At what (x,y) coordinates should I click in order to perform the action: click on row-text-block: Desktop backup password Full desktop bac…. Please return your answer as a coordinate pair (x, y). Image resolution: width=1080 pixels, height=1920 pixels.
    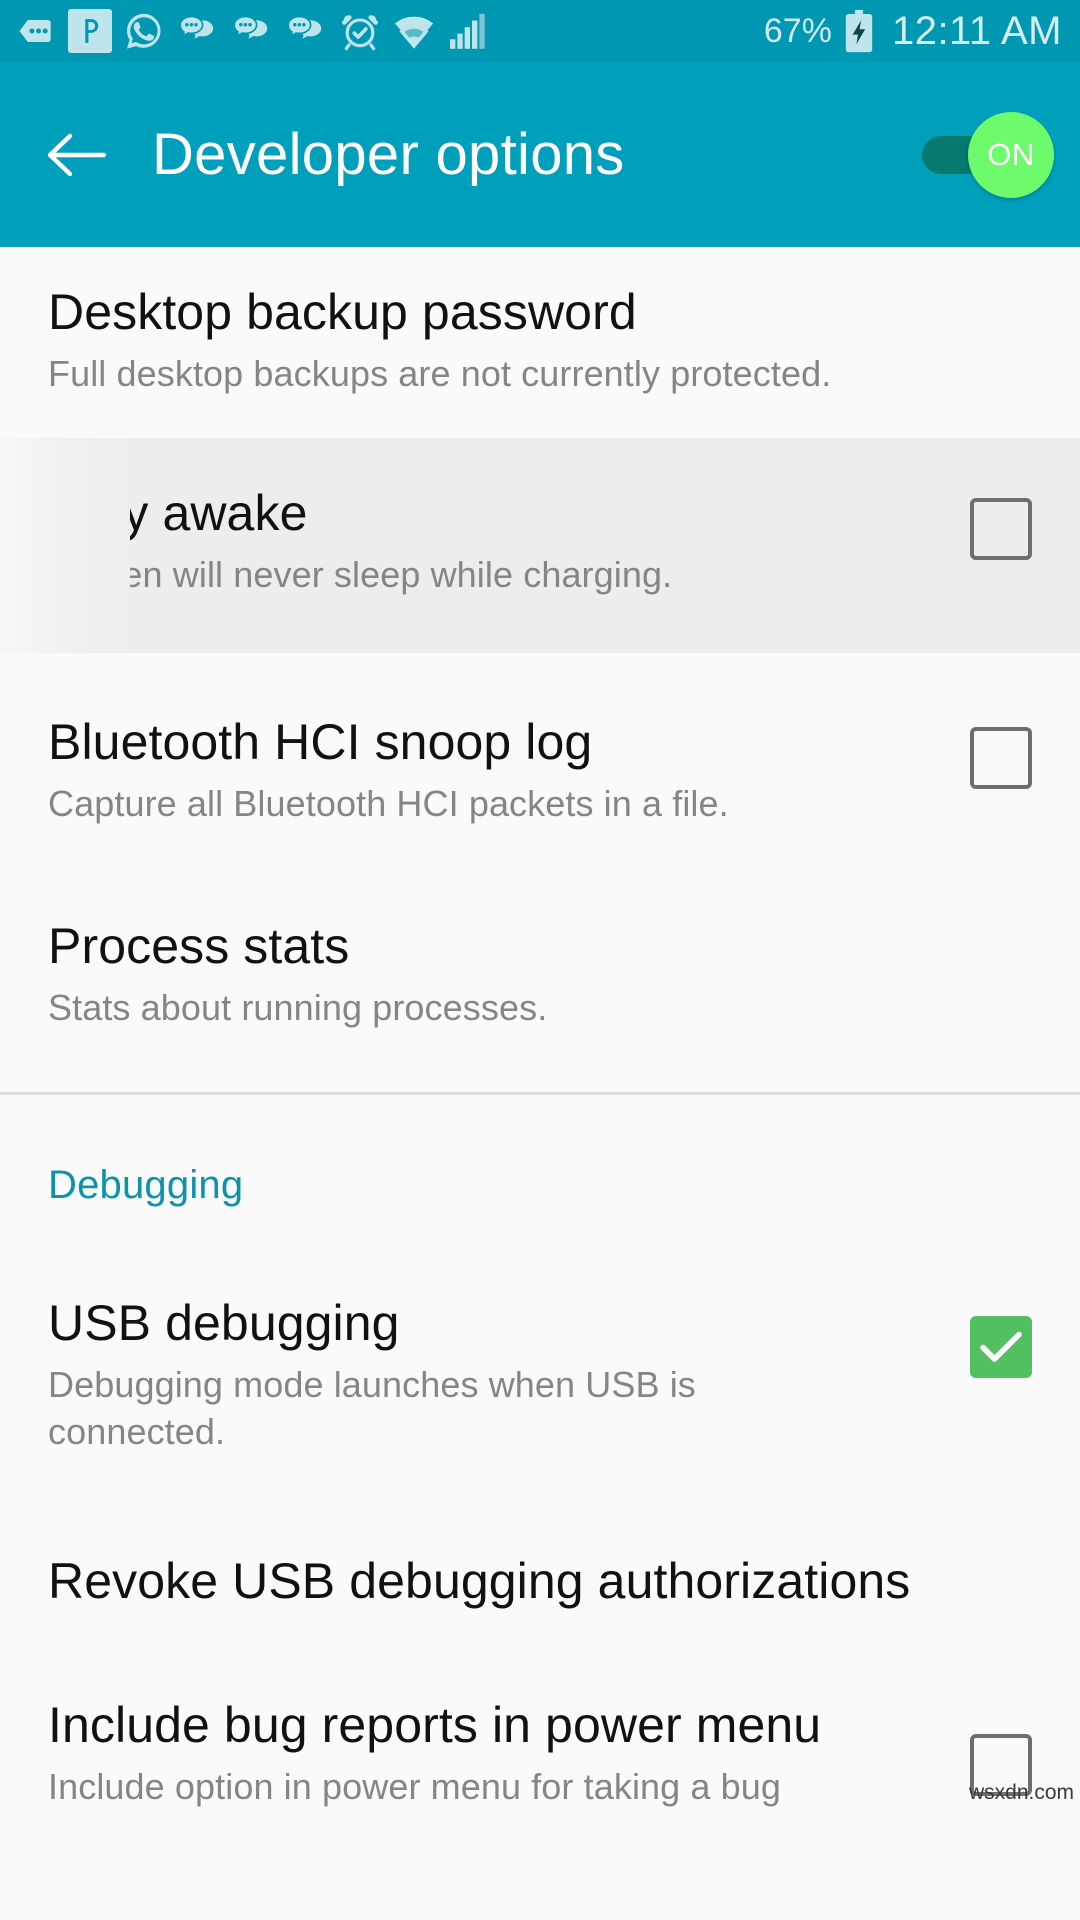
    Looking at the image, I should click on (541, 340).